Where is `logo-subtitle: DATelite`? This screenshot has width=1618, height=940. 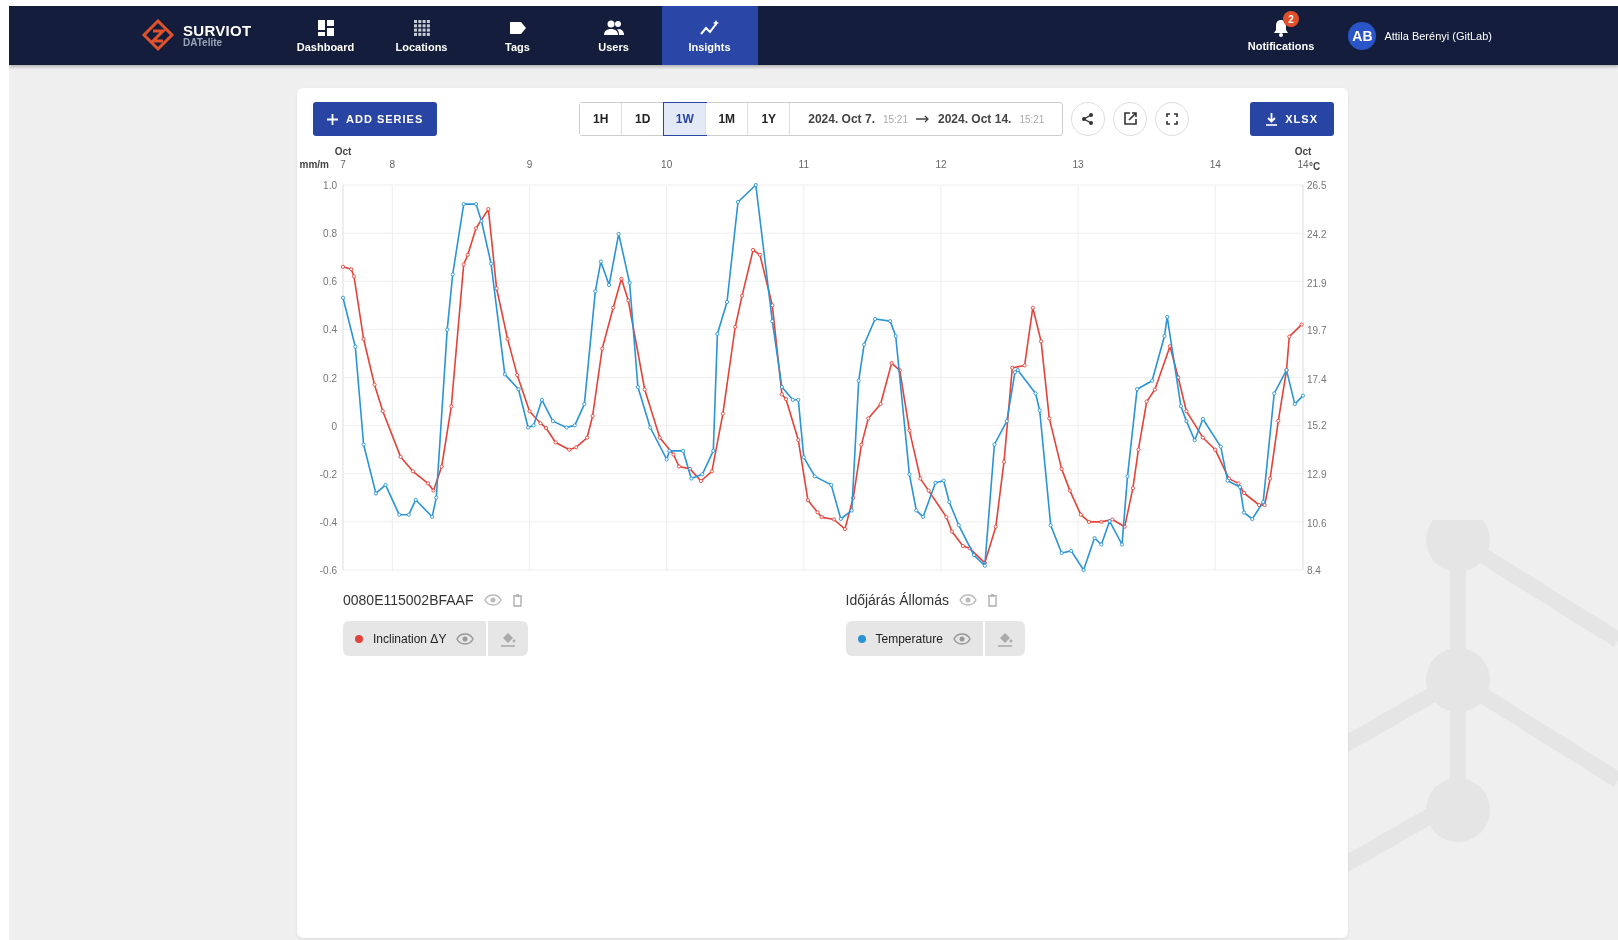 logo-subtitle: DATelite is located at coordinates (203, 43).